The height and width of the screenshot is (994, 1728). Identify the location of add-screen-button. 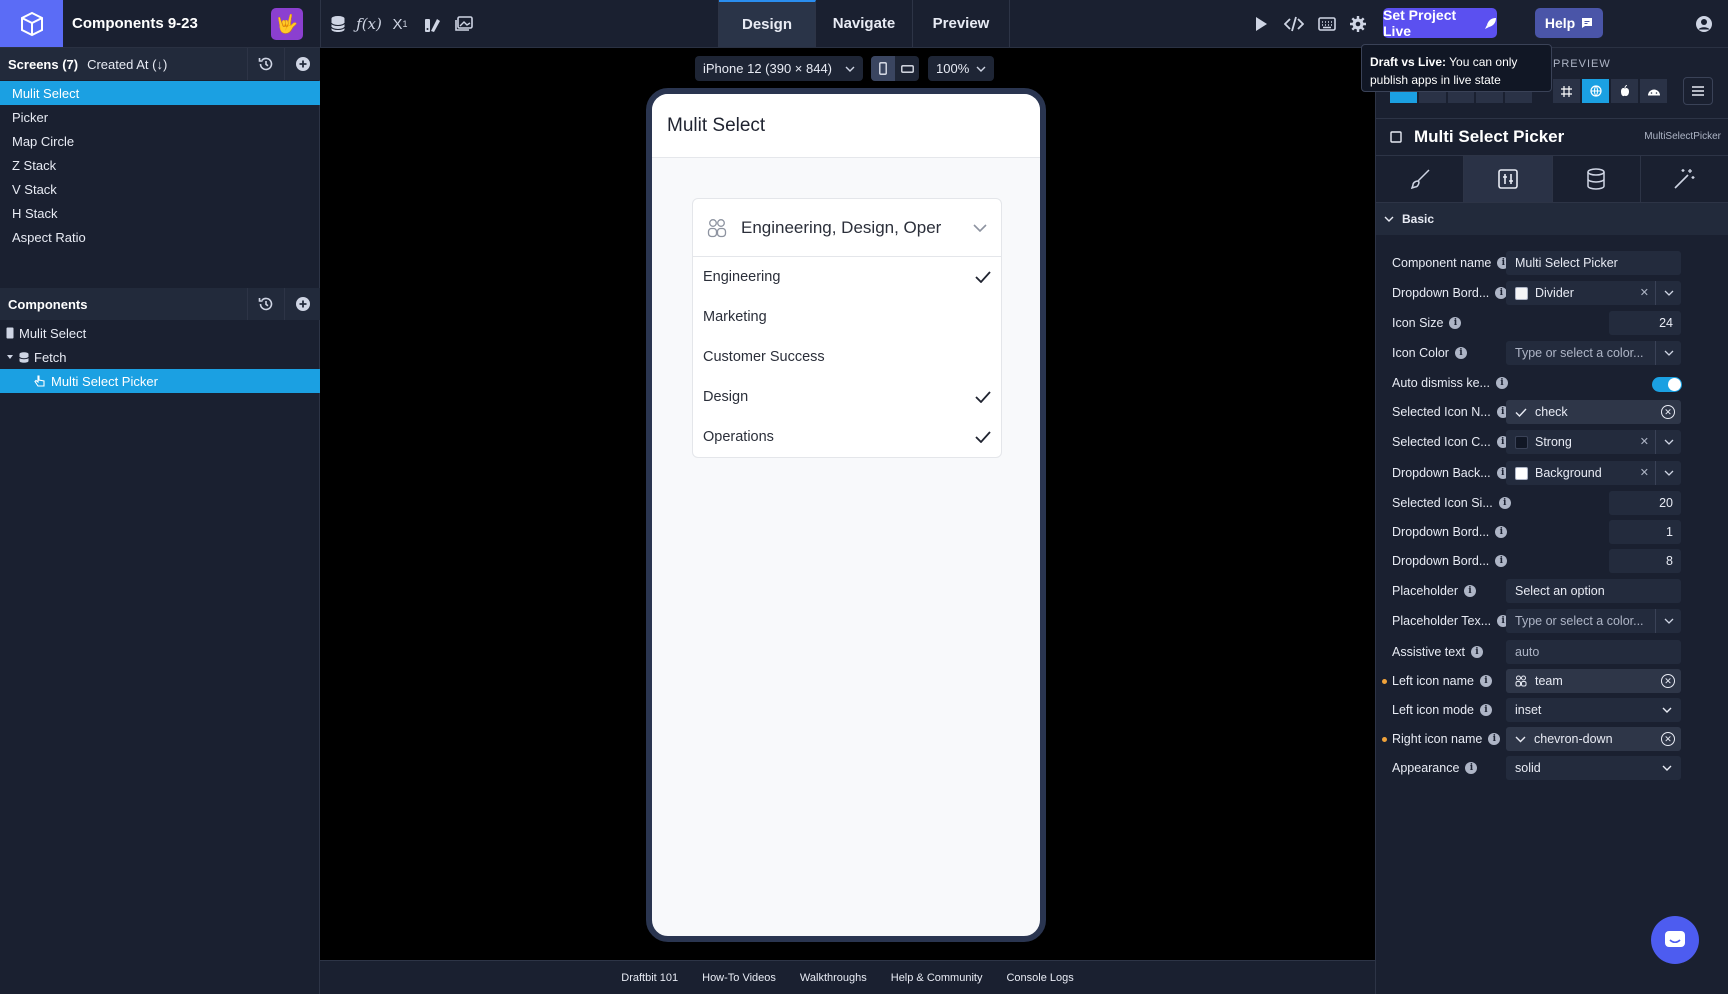
(302, 64).